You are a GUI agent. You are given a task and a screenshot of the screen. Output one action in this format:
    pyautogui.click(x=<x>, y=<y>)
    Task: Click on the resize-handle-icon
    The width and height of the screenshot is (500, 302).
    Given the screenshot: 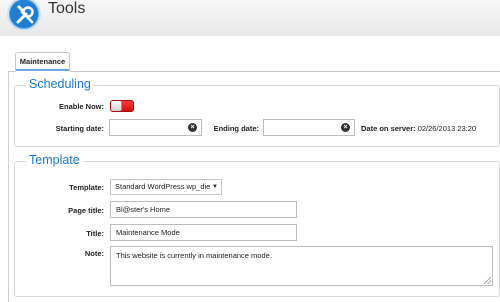 What is the action you would take?
    pyautogui.click(x=487, y=280)
    